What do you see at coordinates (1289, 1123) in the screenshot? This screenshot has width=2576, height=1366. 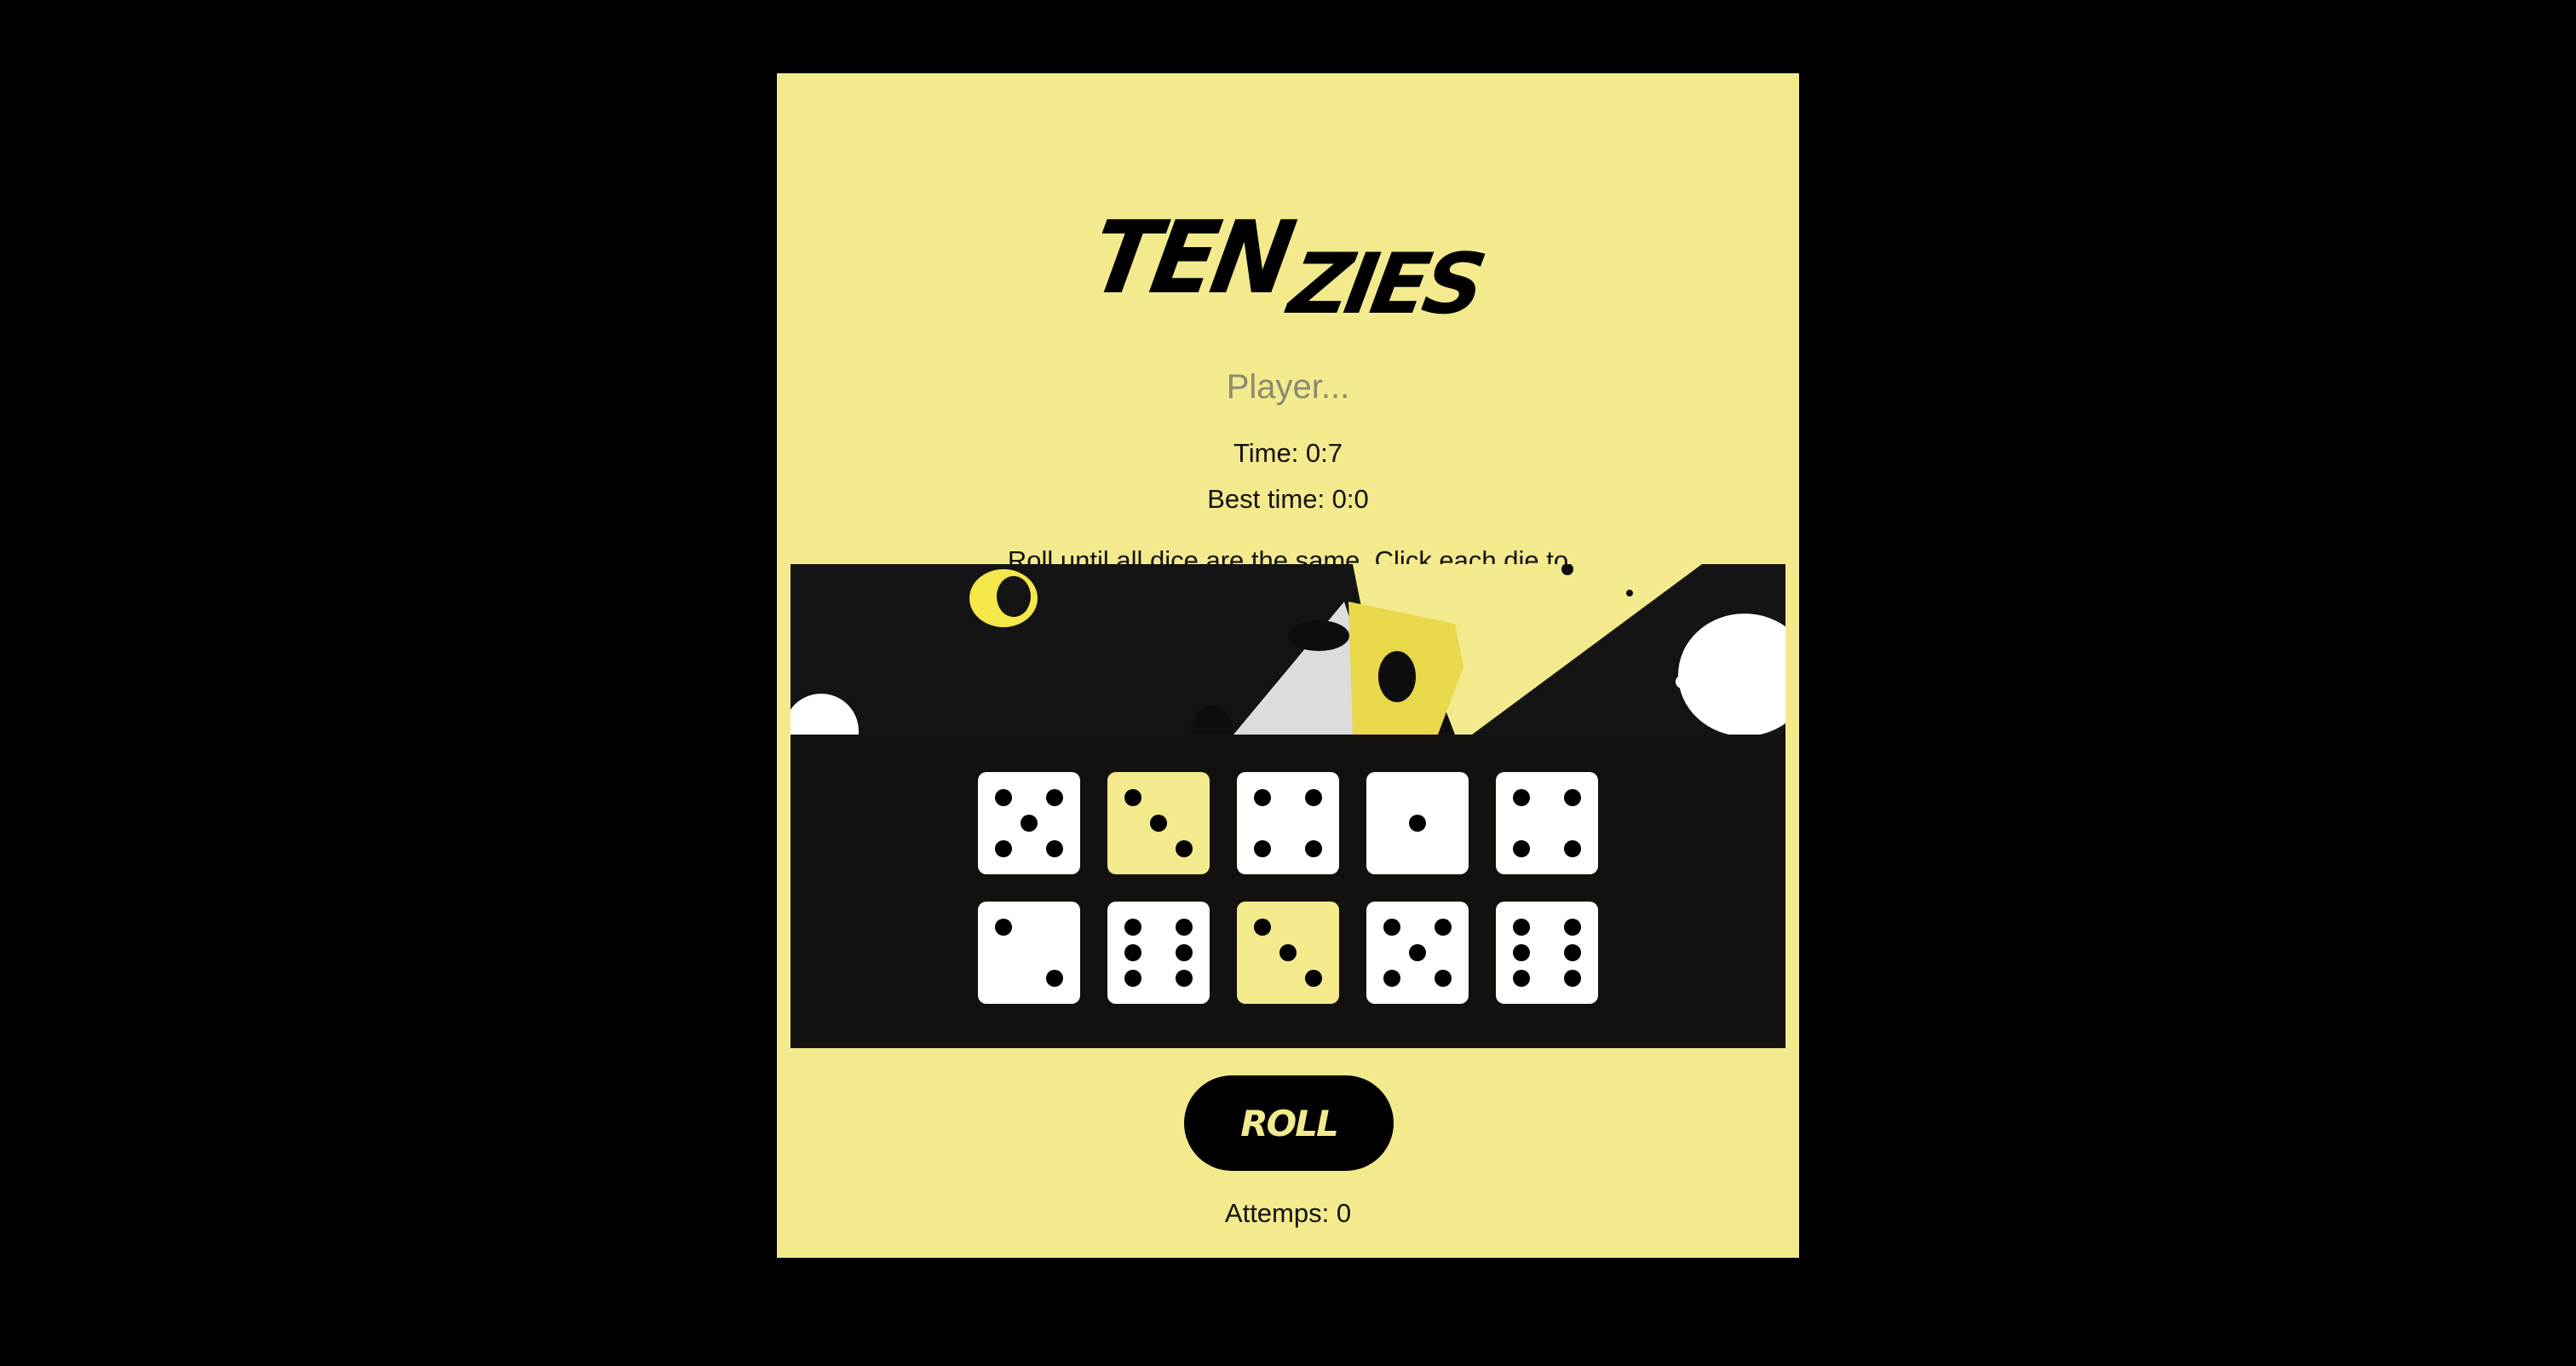 I see `roll-button: ROLL` at bounding box center [1289, 1123].